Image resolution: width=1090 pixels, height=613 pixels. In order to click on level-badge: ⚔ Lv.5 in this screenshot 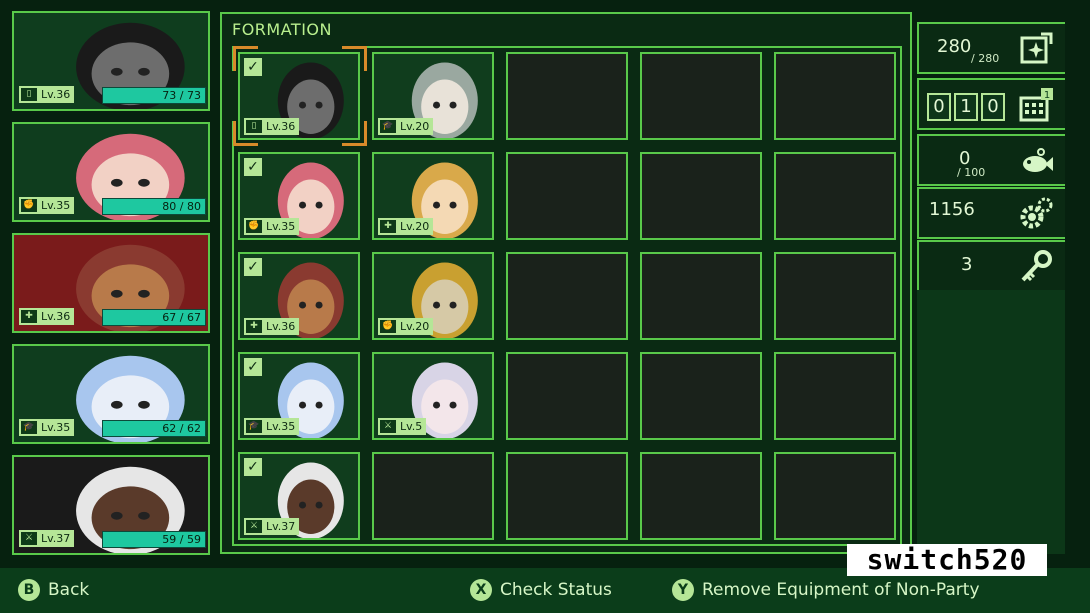, I will do `click(402, 426)`.